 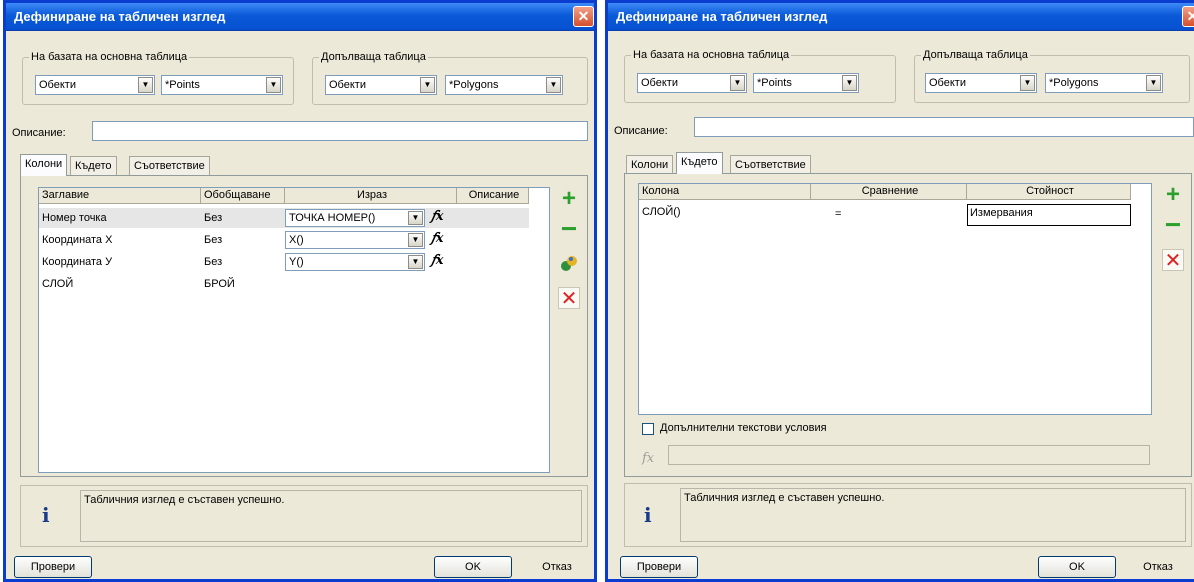 I want to click on column-header-column: Колона, so click(x=725, y=192).